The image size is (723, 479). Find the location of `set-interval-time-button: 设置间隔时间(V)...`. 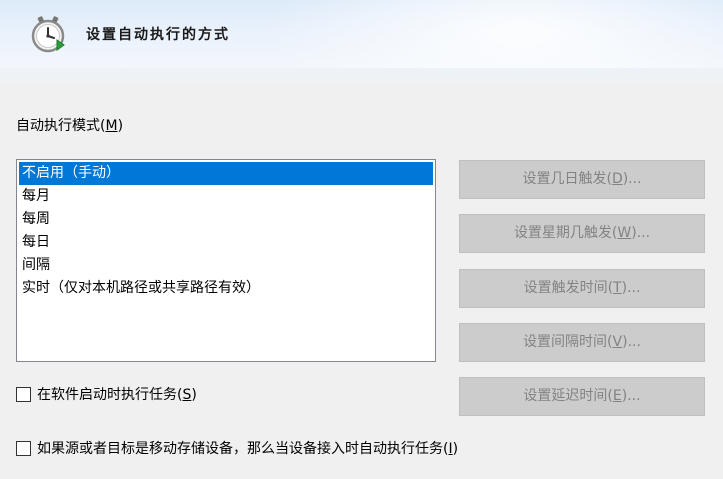

set-interval-time-button: 设置间隔时间(V)... is located at coordinates (582, 342).